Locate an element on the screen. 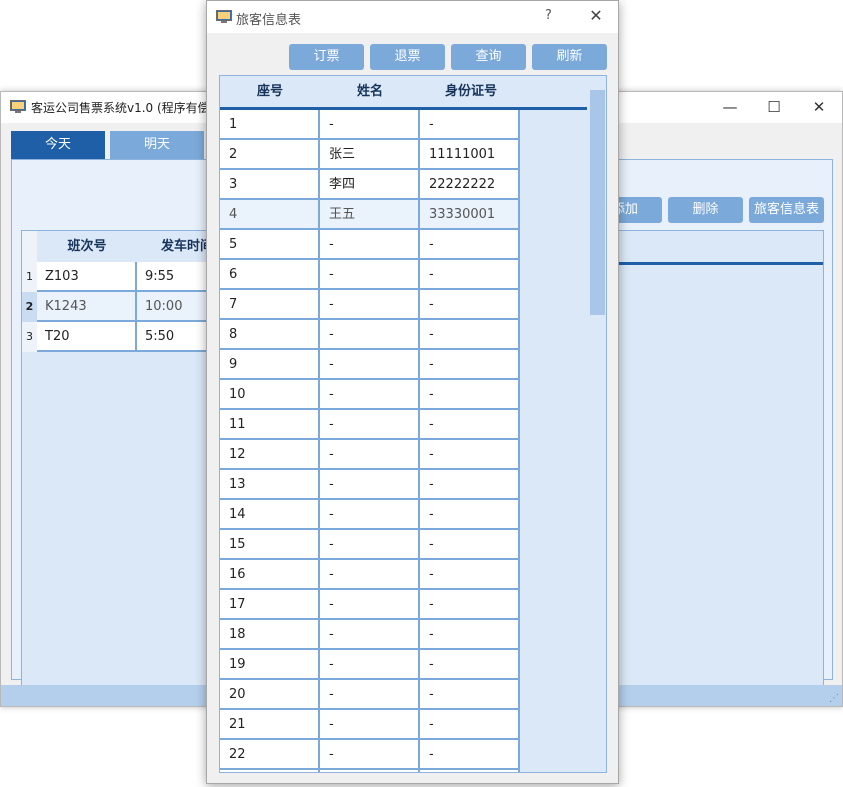 This screenshot has height=787, width=843. id-number-cell: 11111001 is located at coordinates (470, 155).